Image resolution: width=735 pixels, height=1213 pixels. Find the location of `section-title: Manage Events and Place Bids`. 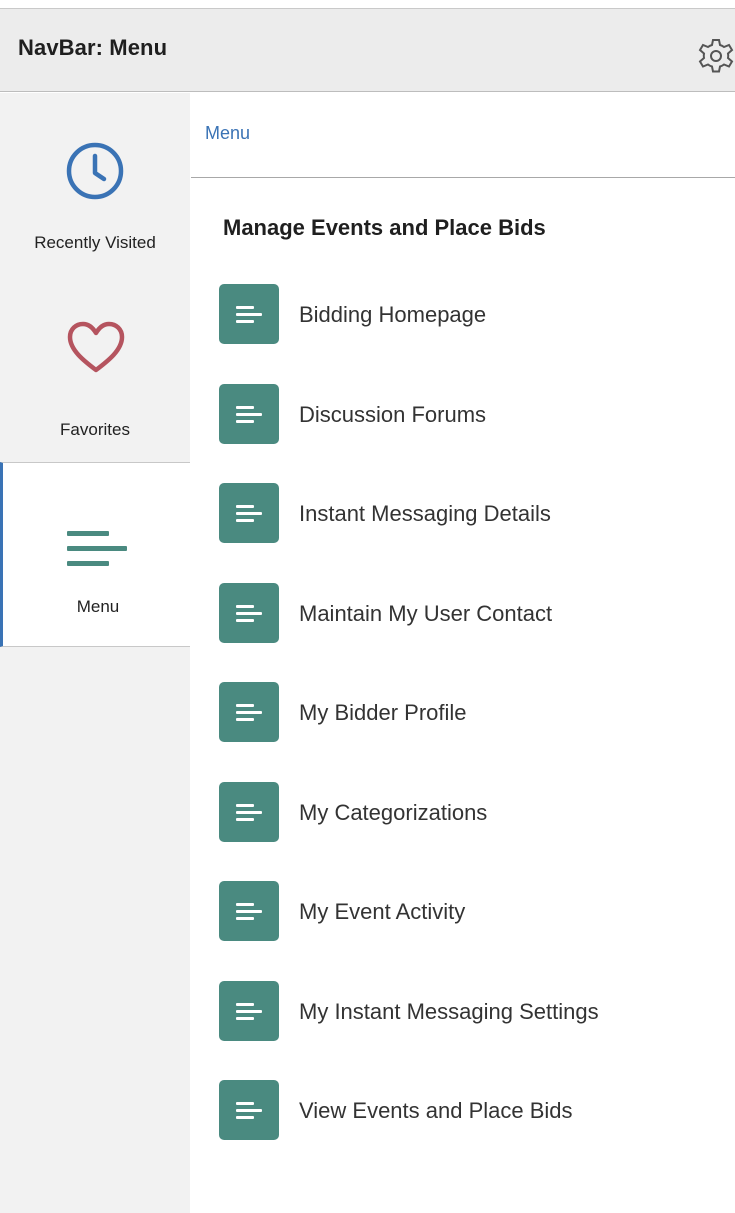

section-title: Manage Events and Place Bids is located at coordinates (384, 227).